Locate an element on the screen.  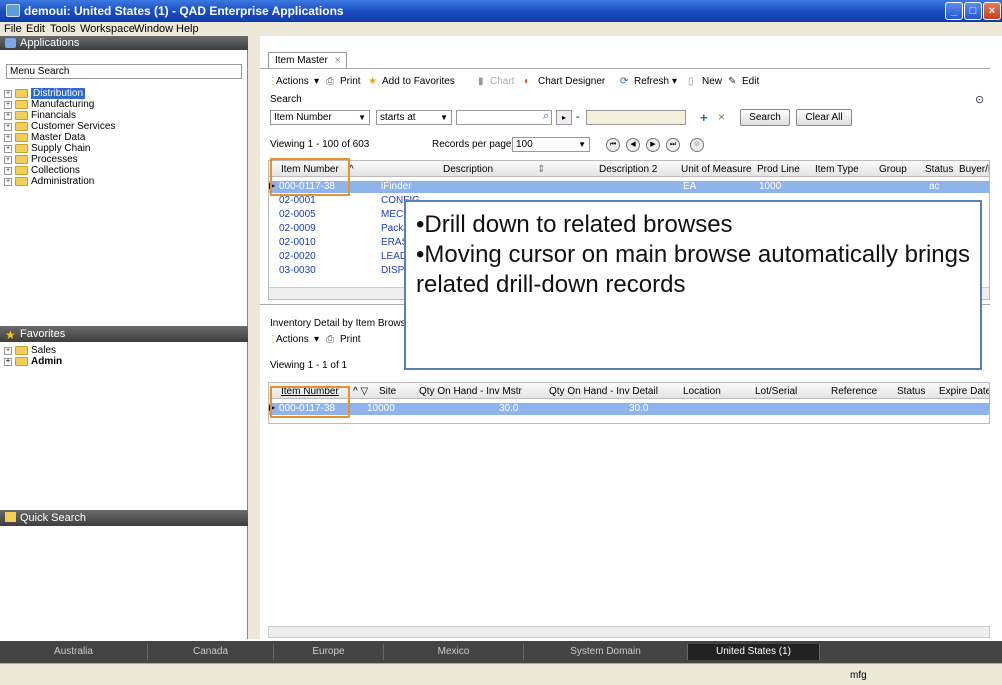
first-page-icon: ⏮ is located at coordinates (613, 145).